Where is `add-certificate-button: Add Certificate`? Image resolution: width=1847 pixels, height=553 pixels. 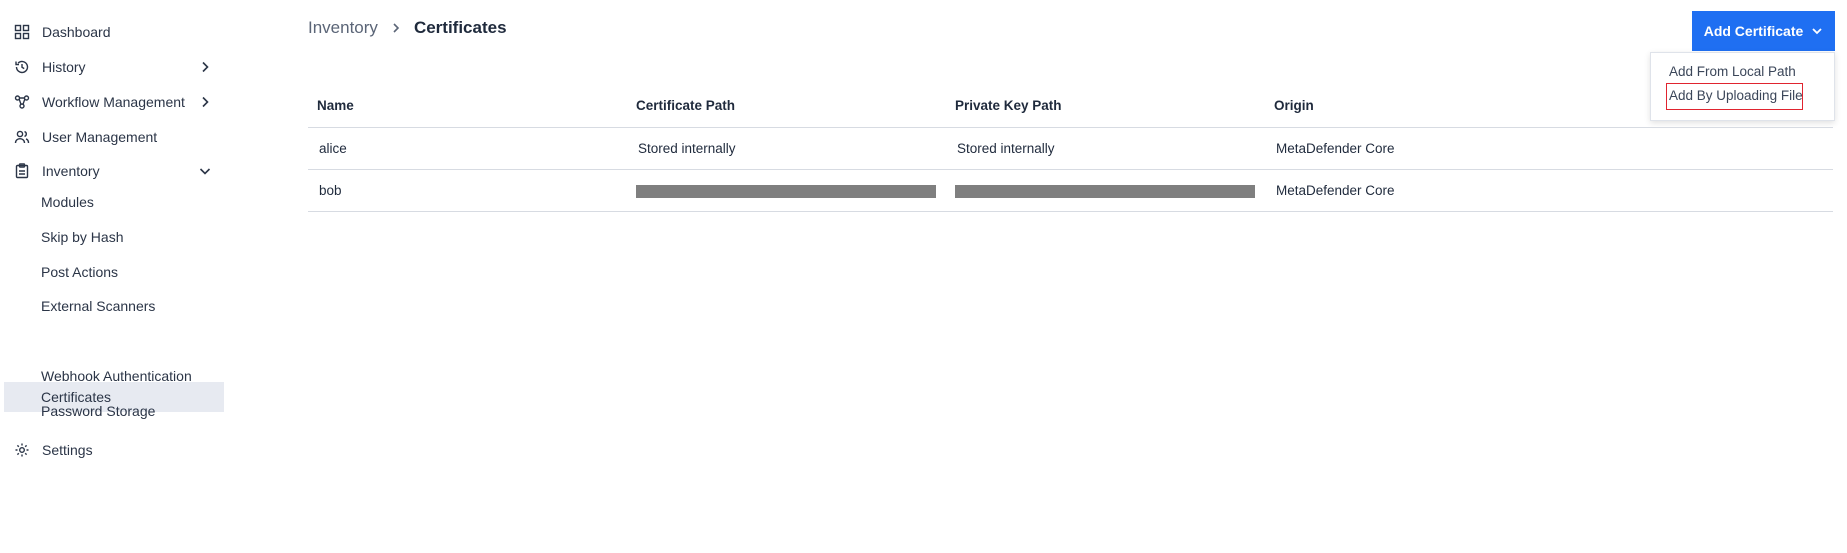 add-certificate-button: Add Certificate is located at coordinates (1763, 31).